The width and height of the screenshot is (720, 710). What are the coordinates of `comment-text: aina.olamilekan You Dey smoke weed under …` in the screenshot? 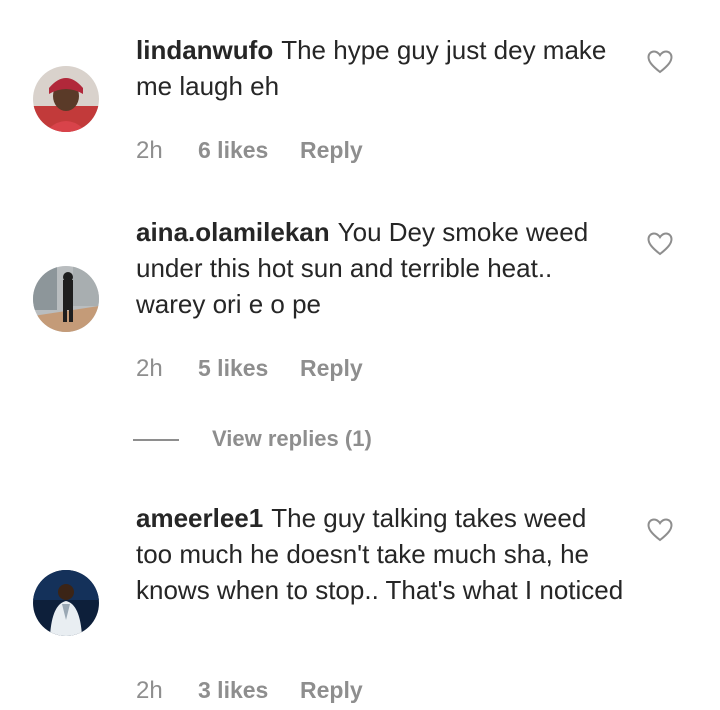 It's located at (381, 268).